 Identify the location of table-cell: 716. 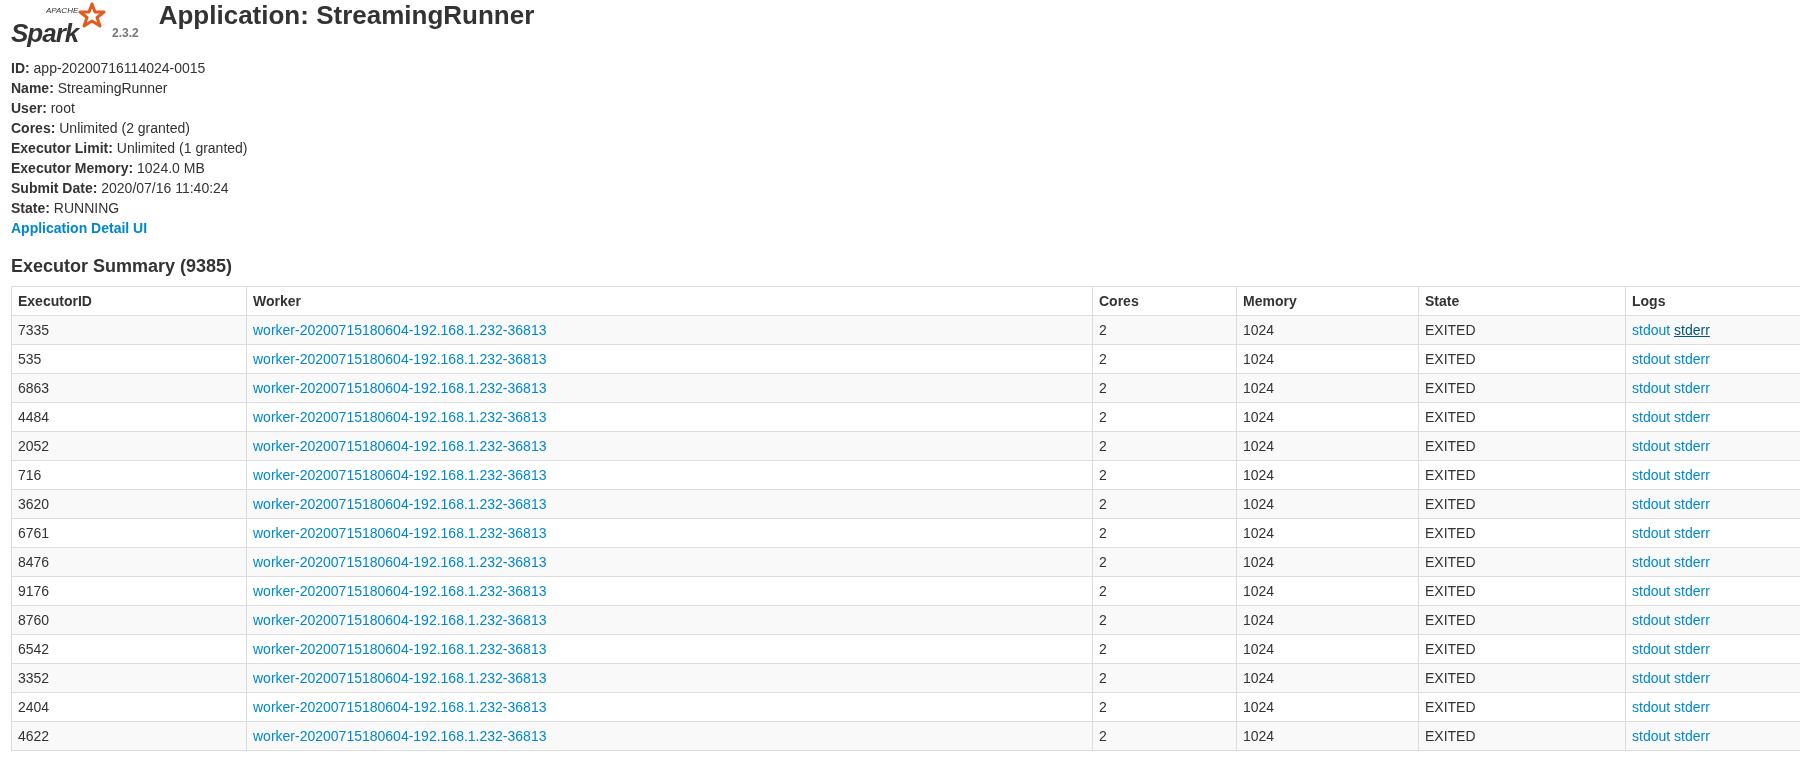
(129, 475).